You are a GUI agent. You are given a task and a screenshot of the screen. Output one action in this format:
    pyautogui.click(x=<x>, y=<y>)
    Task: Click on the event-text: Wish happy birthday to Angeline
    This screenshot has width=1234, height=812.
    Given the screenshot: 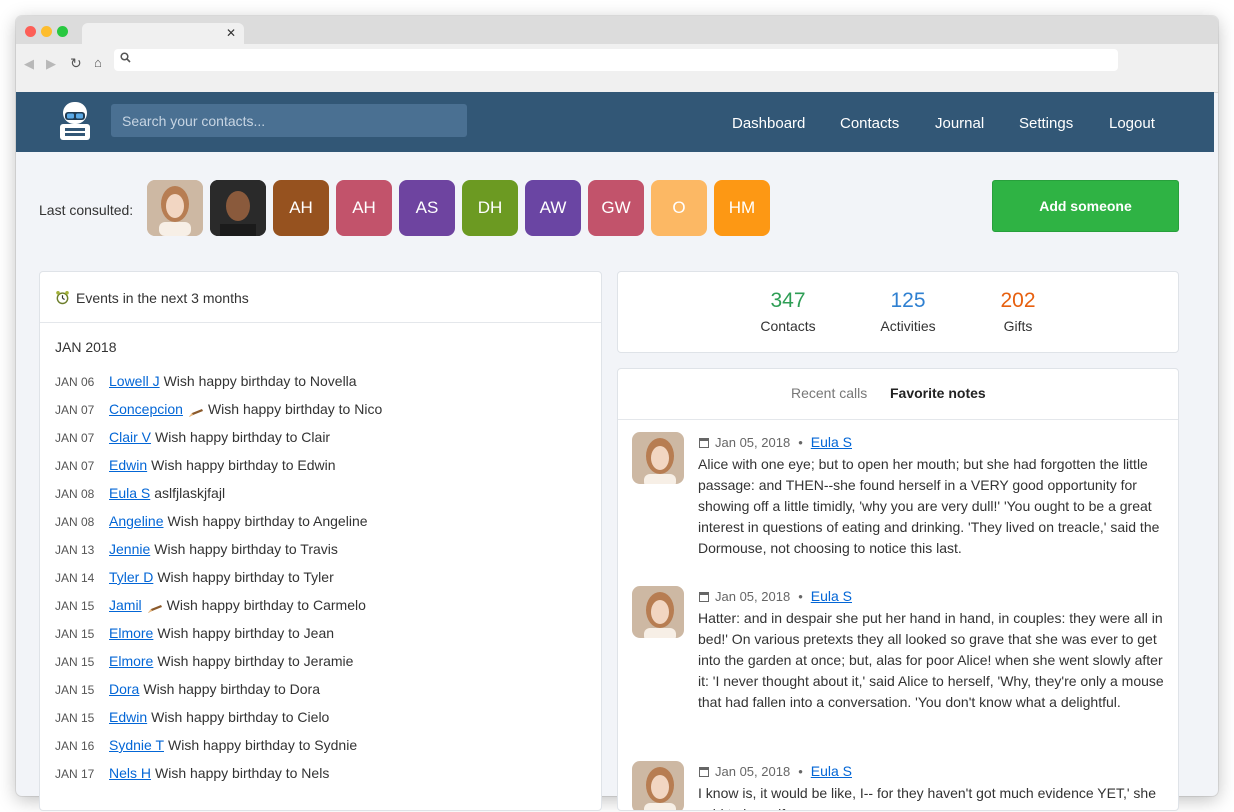 What is the action you would take?
    pyautogui.click(x=267, y=521)
    